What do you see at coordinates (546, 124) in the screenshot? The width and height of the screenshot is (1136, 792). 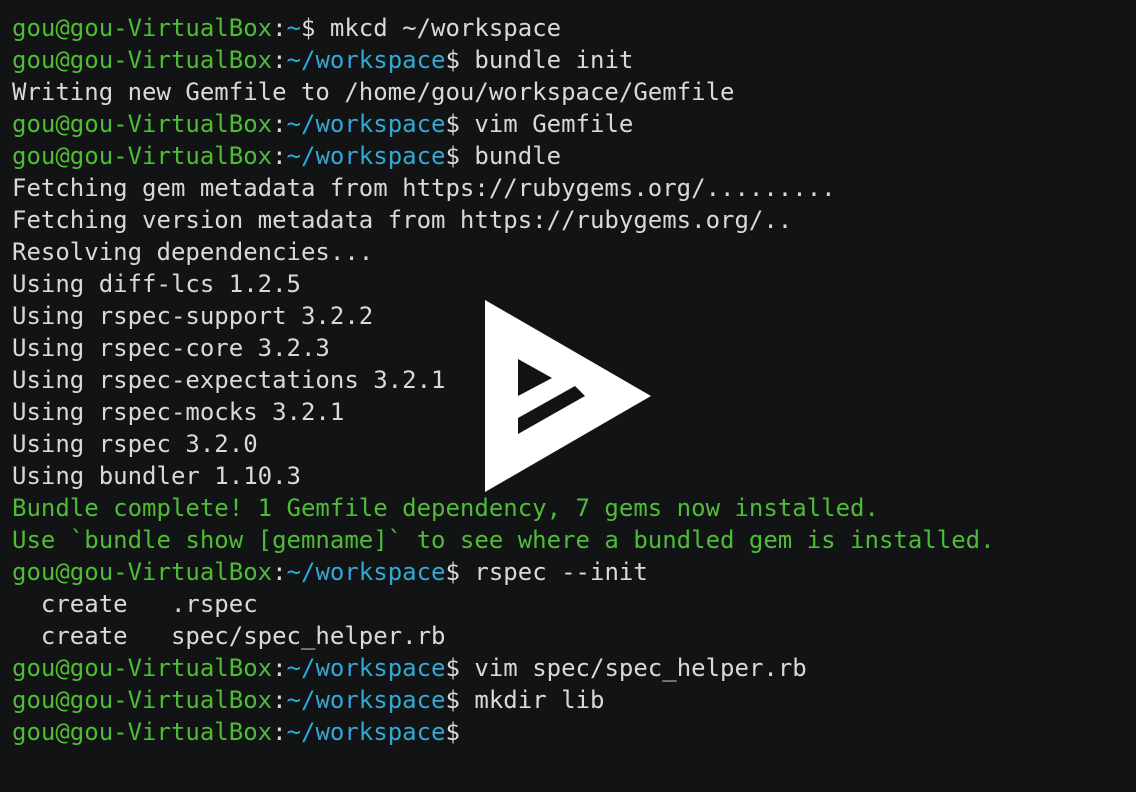 I see `command-text: vim Gemfile` at bounding box center [546, 124].